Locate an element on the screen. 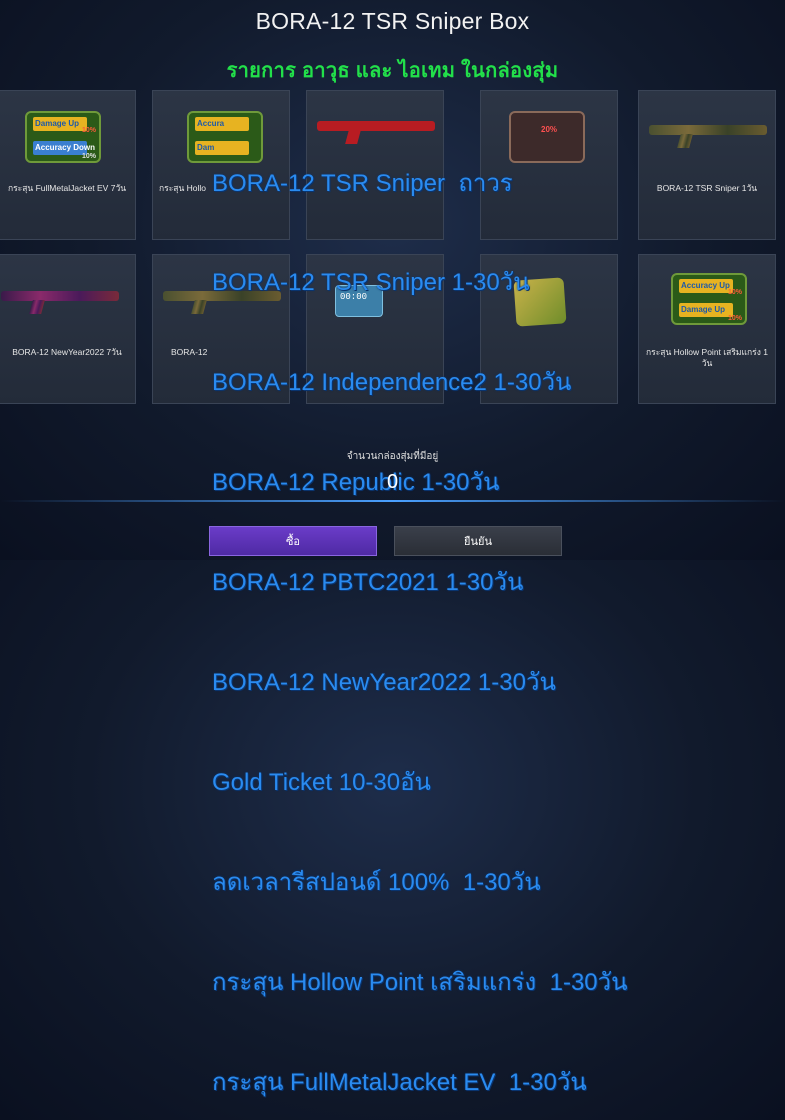  item-name: กระสุน Hollow Point เสริมแกร่ง 1 วัน is located at coordinates (707, 357).